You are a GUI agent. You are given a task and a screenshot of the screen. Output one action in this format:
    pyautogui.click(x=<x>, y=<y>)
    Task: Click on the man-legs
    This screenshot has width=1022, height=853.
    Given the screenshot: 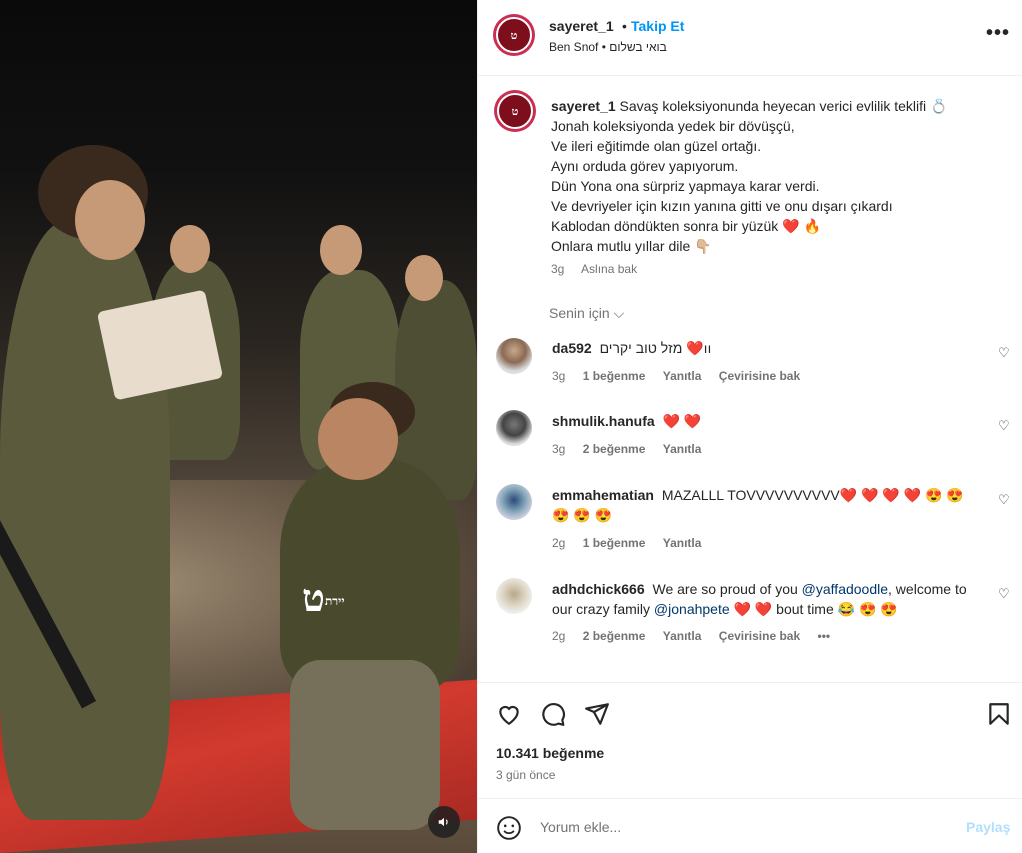 What is the action you would take?
    pyautogui.click(x=365, y=745)
    